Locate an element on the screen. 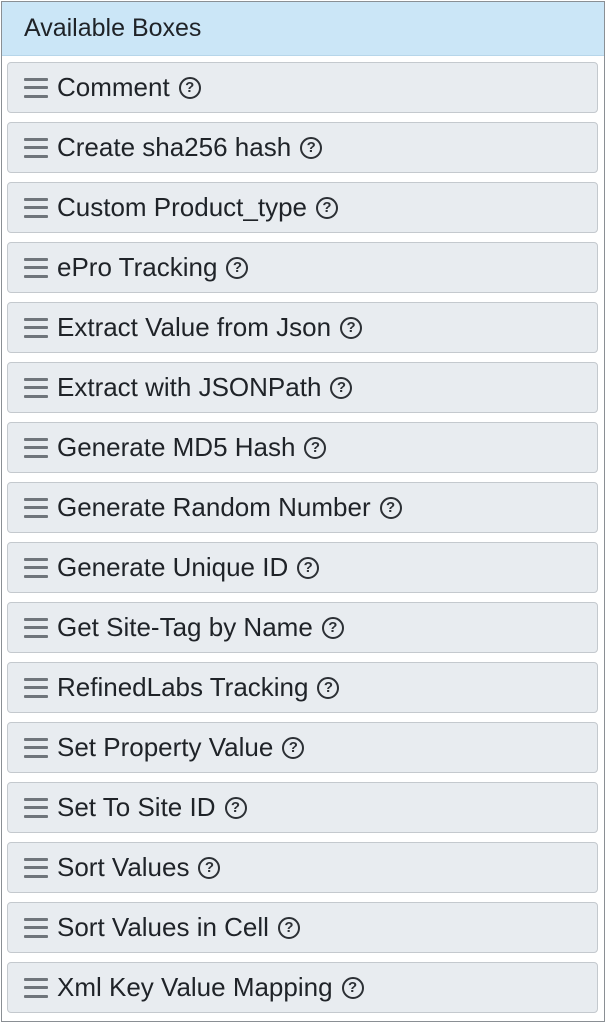 The image size is (608, 1026). box-label: Generate MD5 Hash is located at coordinates (176, 447).